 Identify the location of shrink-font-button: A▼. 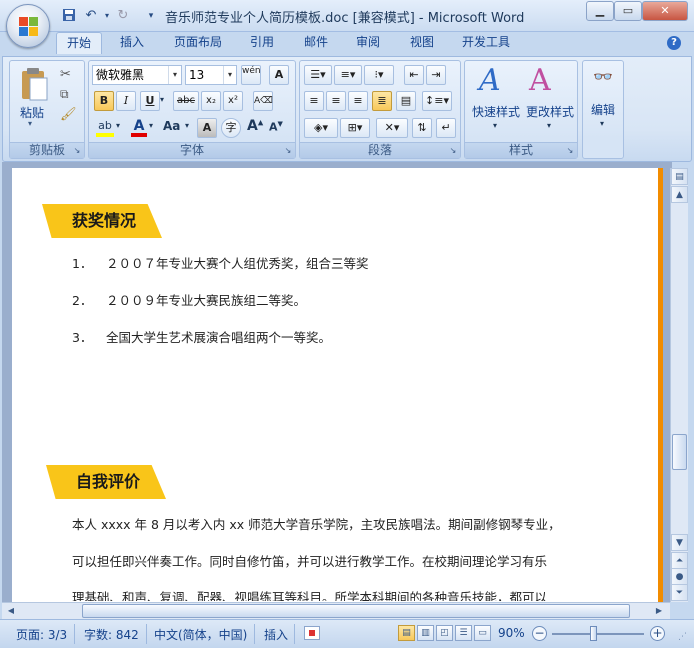
(276, 127).